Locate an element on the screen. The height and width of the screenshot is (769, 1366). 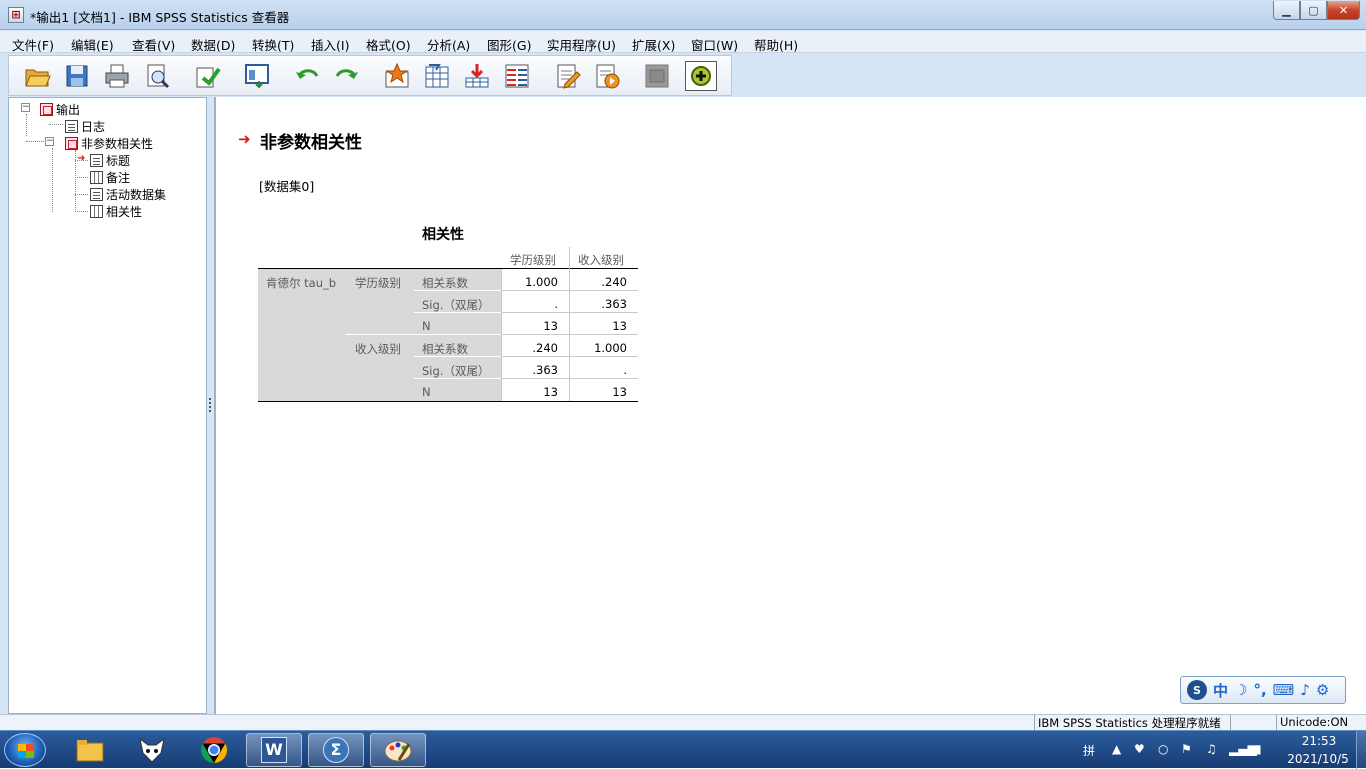
word-glyph: W is located at coordinates (274, 750).